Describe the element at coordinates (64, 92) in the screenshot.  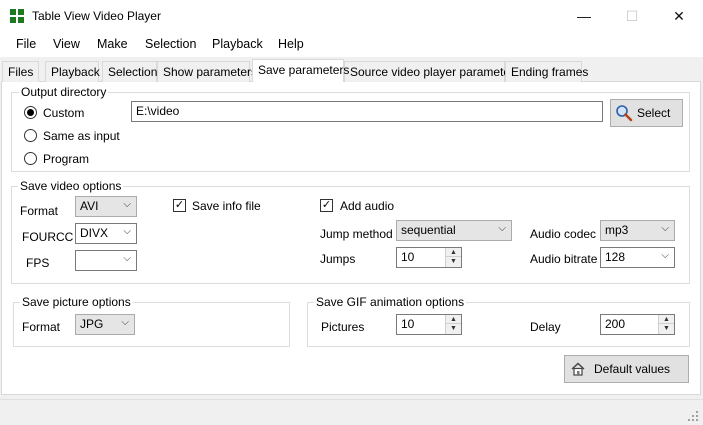
I see `output-directory-title: Output directory` at that location.